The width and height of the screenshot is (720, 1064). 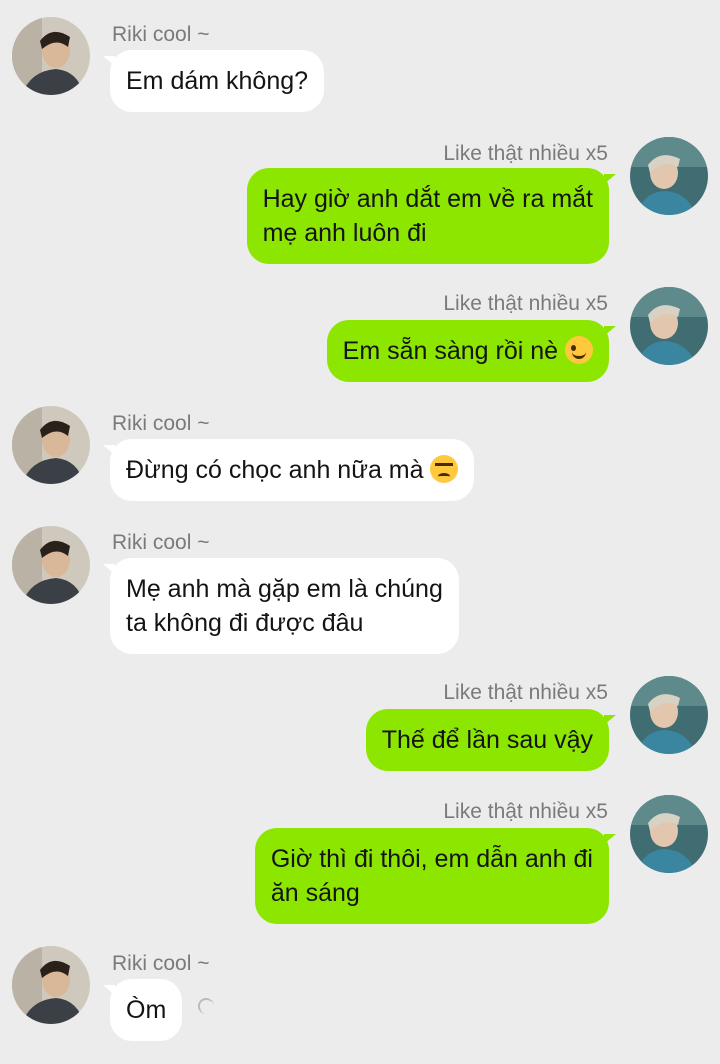 What do you see at coordinates (344, 233) in the screenshot?
I see `message-text: mẹ anh luôn đi` at bounding box center [344, 233].